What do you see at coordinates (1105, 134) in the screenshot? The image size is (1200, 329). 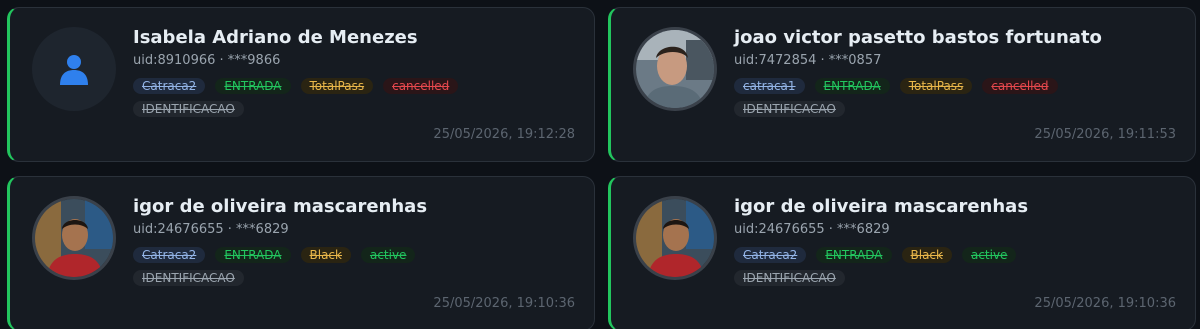 I see `timestamp: 25/05/2026, 19:11:53` at bounding box center [1105, 134].